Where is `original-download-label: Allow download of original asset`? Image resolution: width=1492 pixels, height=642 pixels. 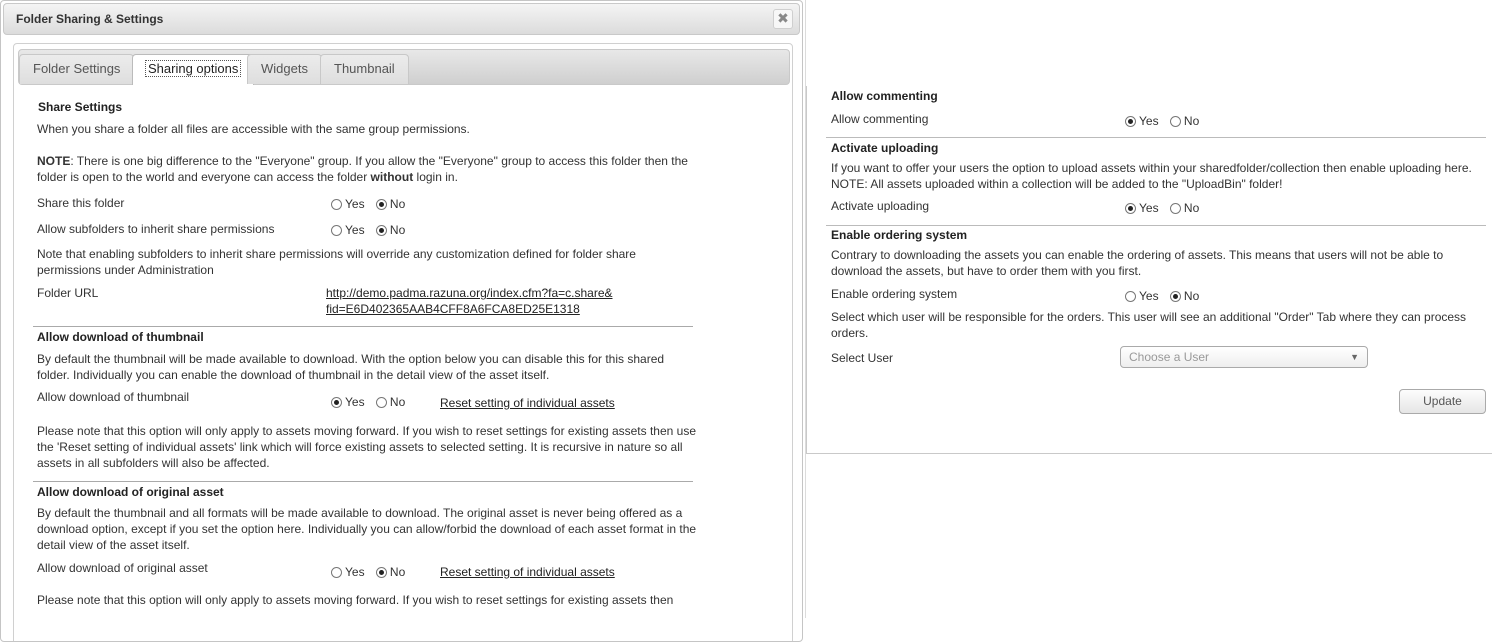 original-download-label: Allow download of original asset is located at coordinates (122, 568).